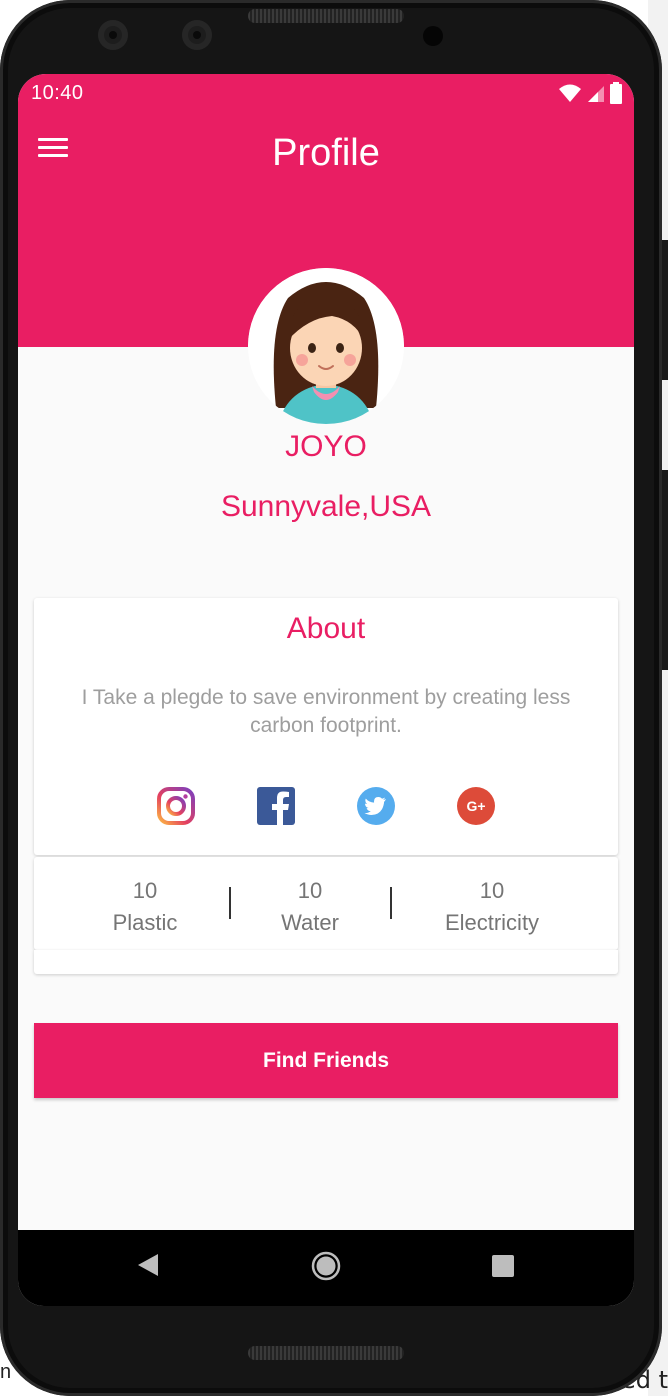 This screenshot has height=1396, width=668. Describe the element at coordinates (57, 93) in the screenshot. I see `status-time: 10:40` at that location.